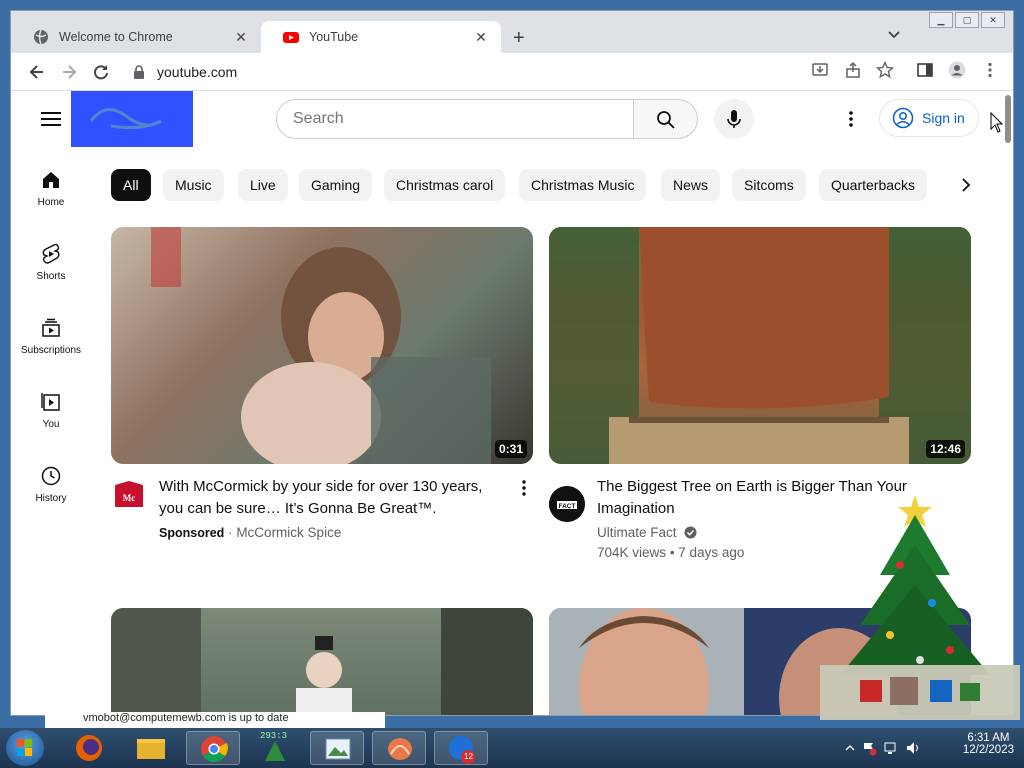  Describe the element at coordinates (139, 72) in the screenshot. I see `lock-icon` at that location.